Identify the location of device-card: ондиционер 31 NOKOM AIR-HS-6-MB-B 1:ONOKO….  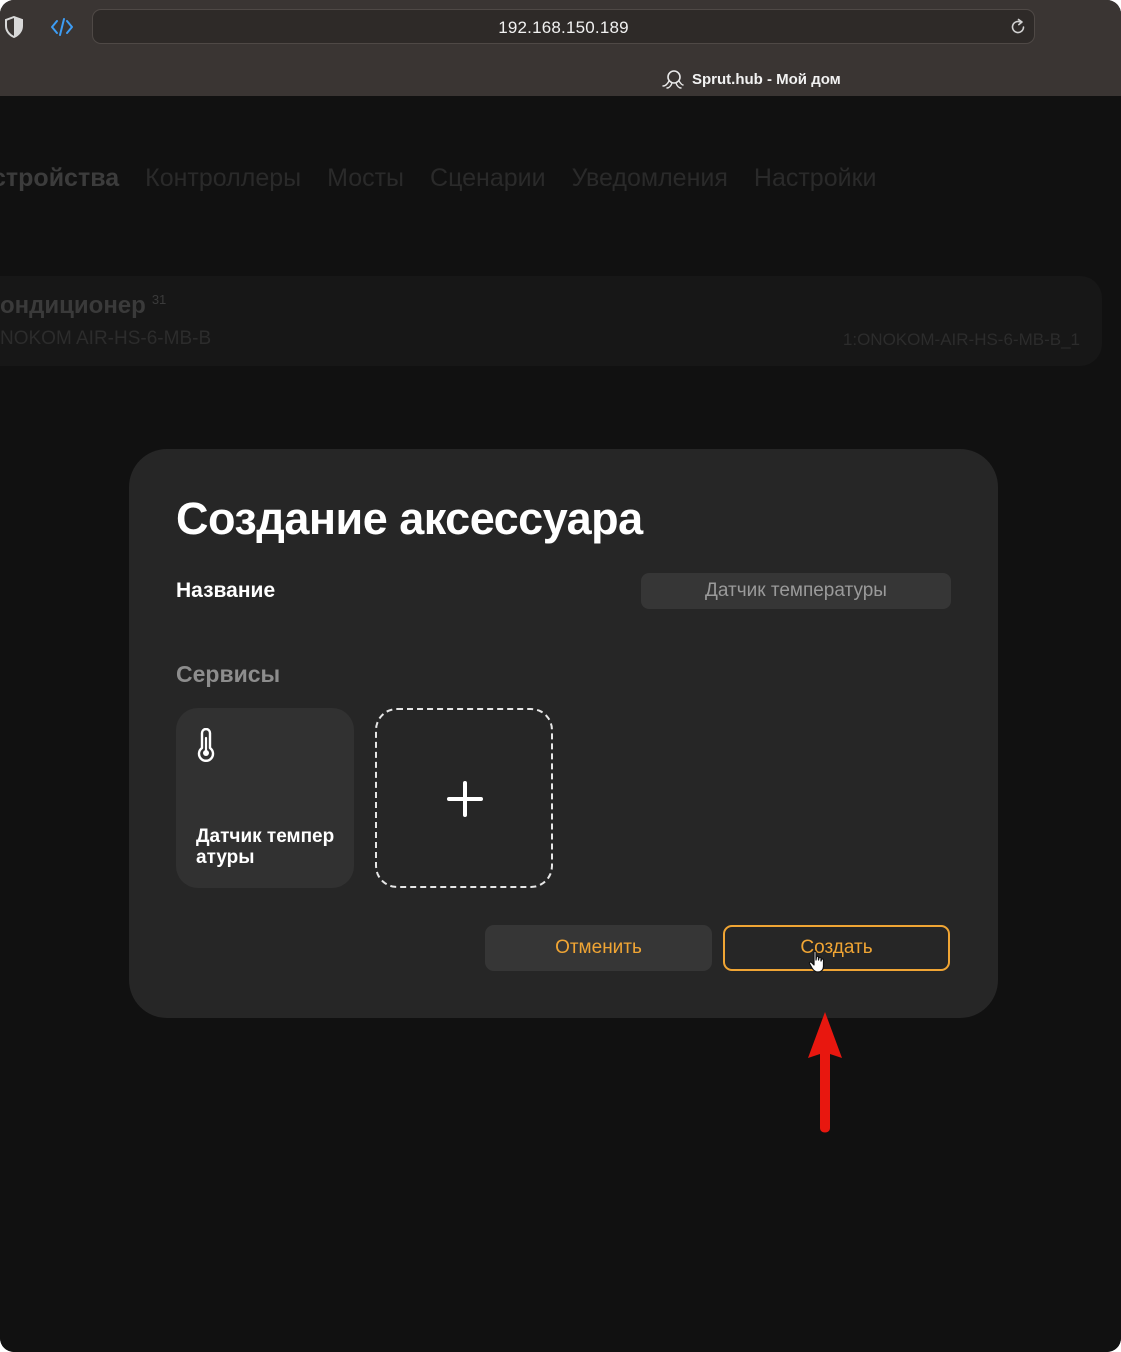
(551, 321).